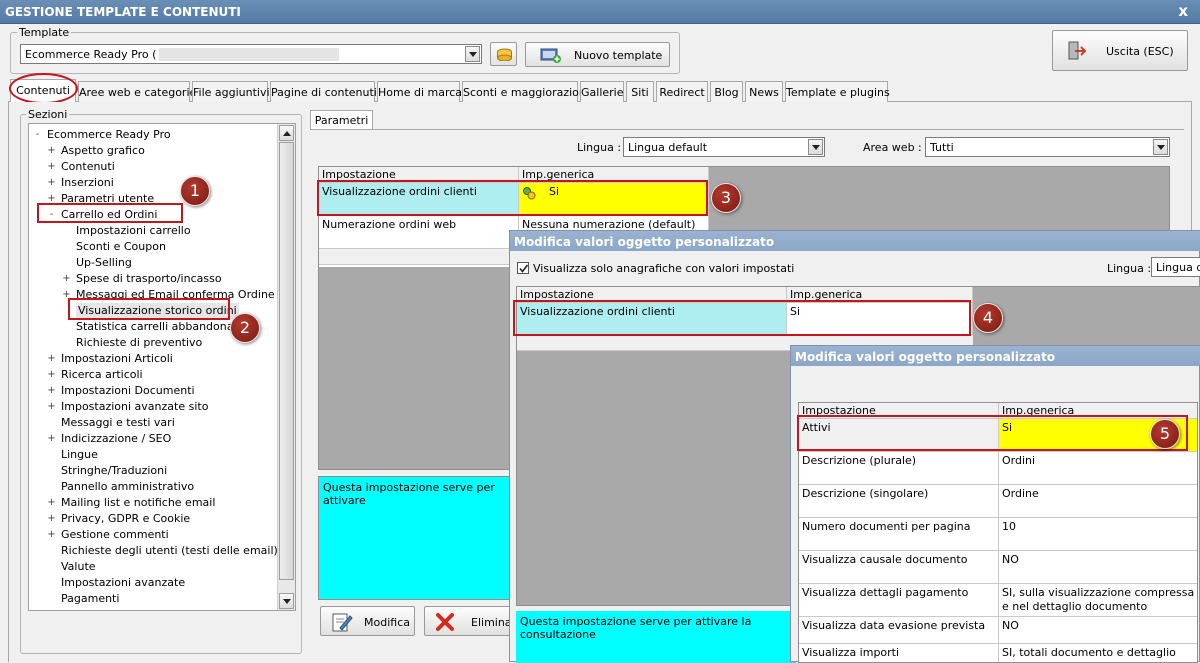 The image size is (1200, 663). What do you see at coordinates (153, 231) in the screenshot?
I see `tree-item: Impostazioni carrello` at bounding box center [153, 231].